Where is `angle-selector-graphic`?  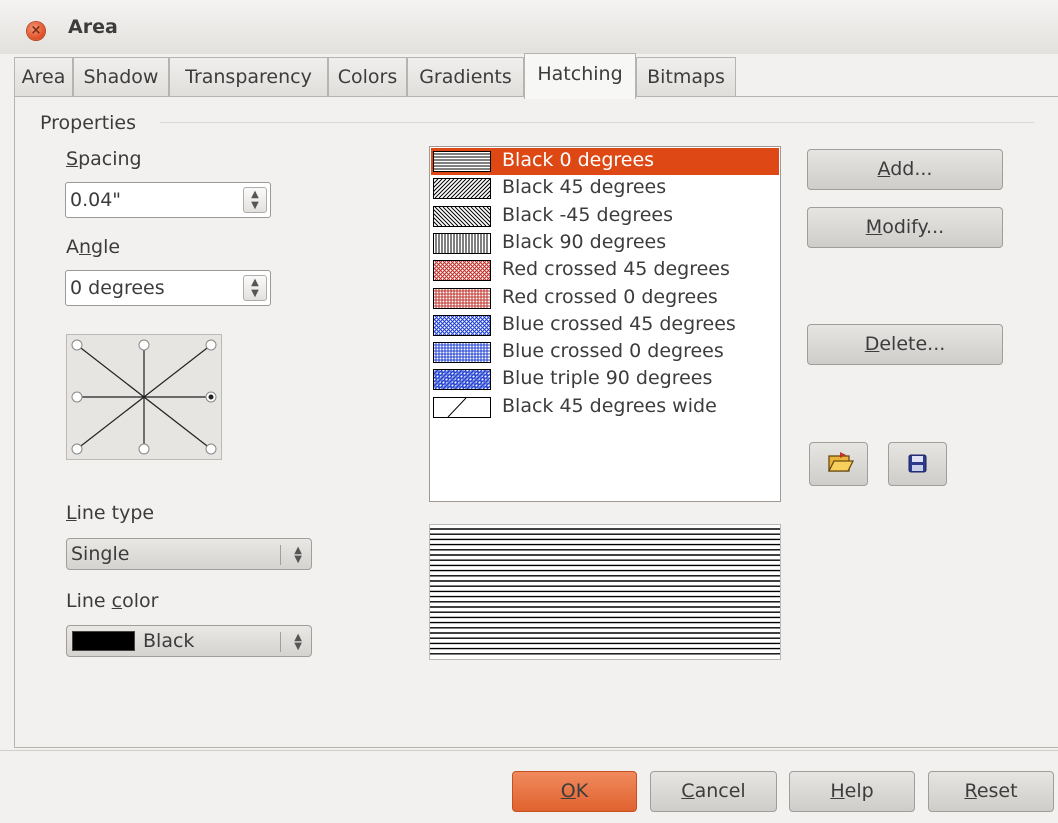
angle-selector-graphic is located at coordinates (144, 397).